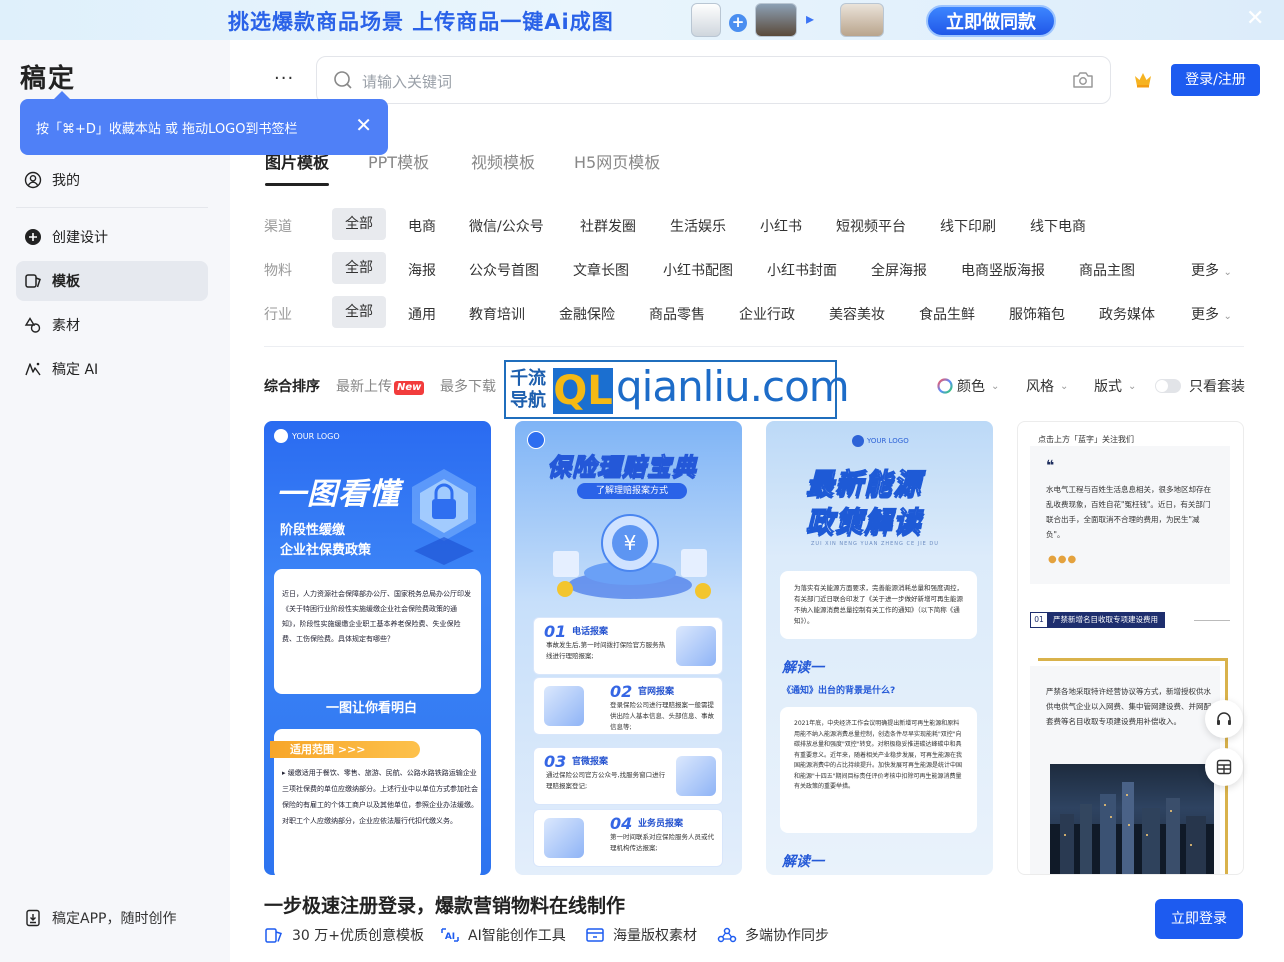  Describe the element at coordinates (1003, 270) in the screenshot. I see `filter-material-option: 电商竖版海报` at that location.